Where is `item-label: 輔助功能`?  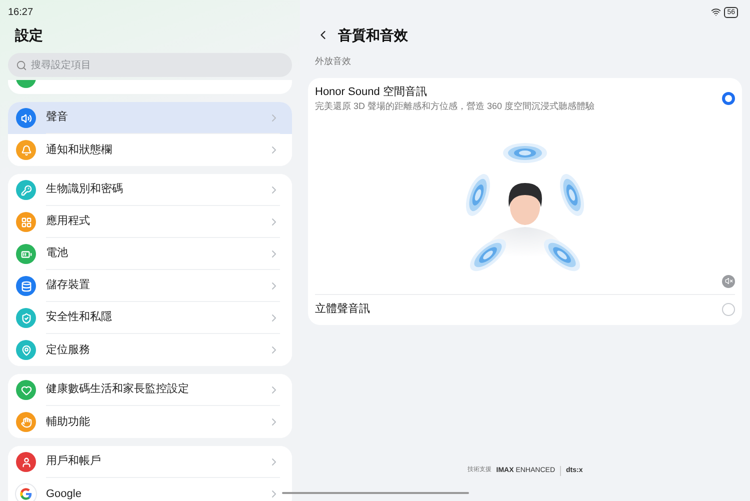
item-label: 輔助功能 is located at coordinates (68, 422).